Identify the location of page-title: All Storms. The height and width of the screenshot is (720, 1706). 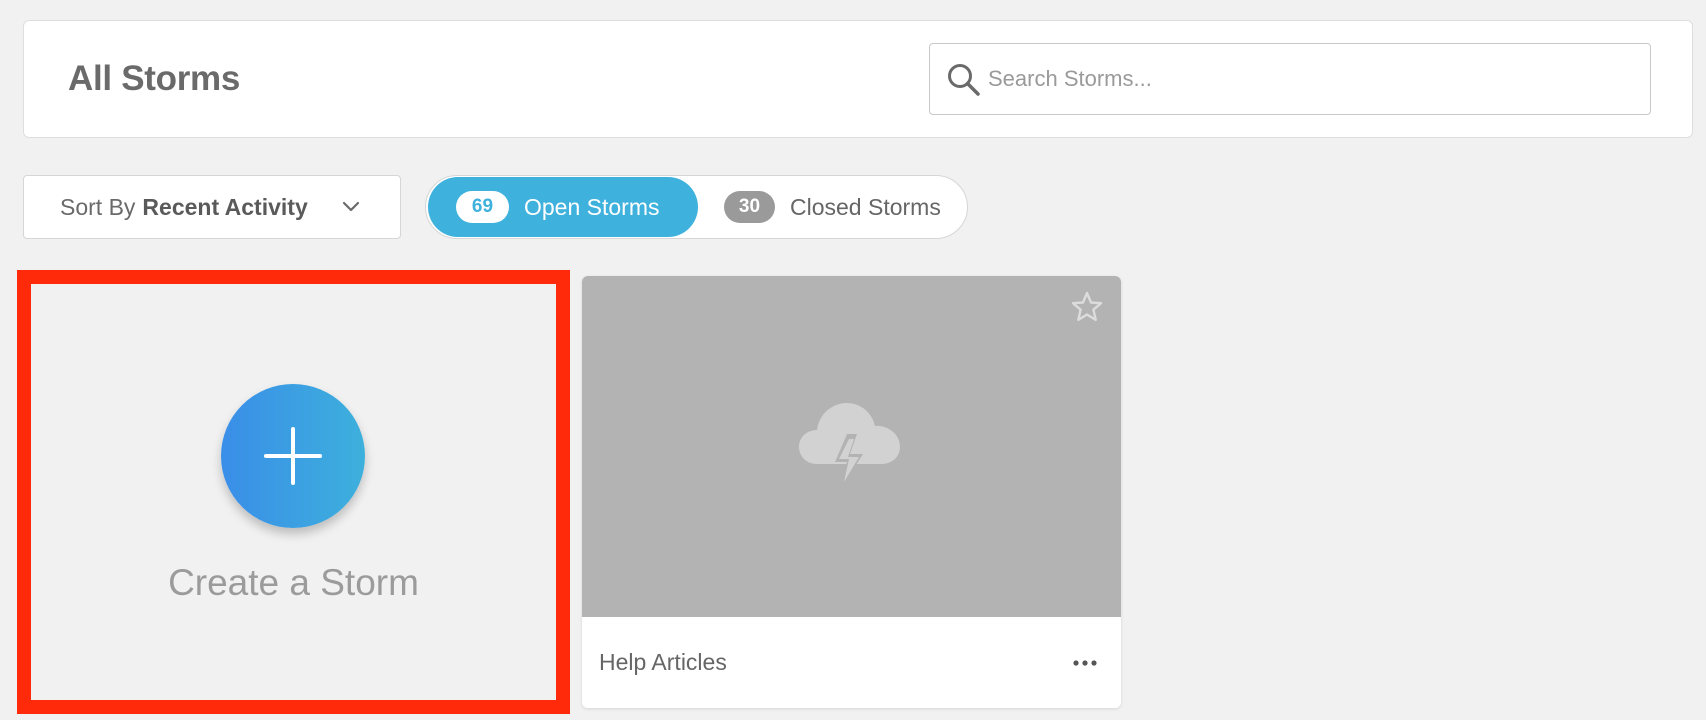
(154, 78).